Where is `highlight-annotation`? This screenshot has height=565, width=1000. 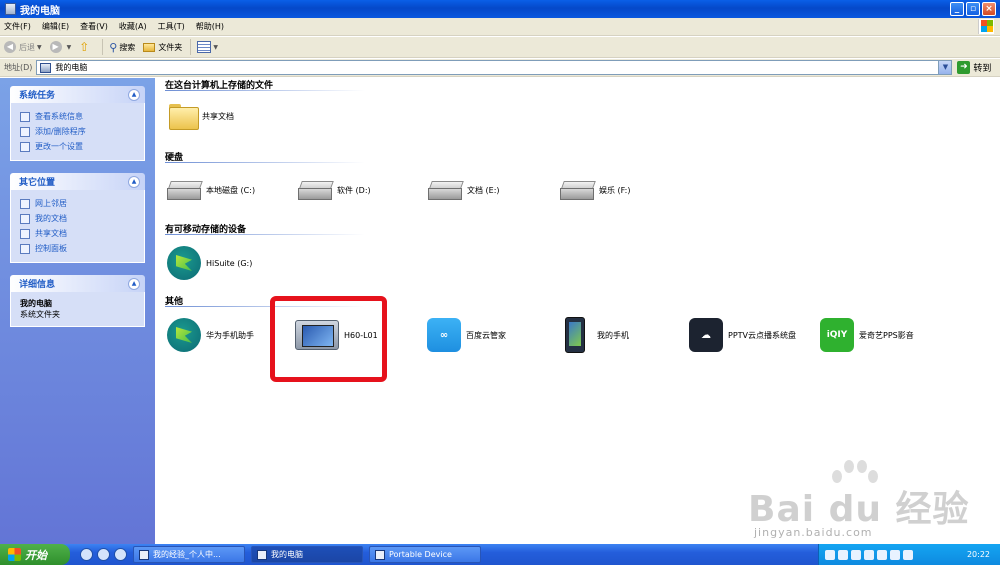
highlight-annotation is located at coordinates (328, 339).